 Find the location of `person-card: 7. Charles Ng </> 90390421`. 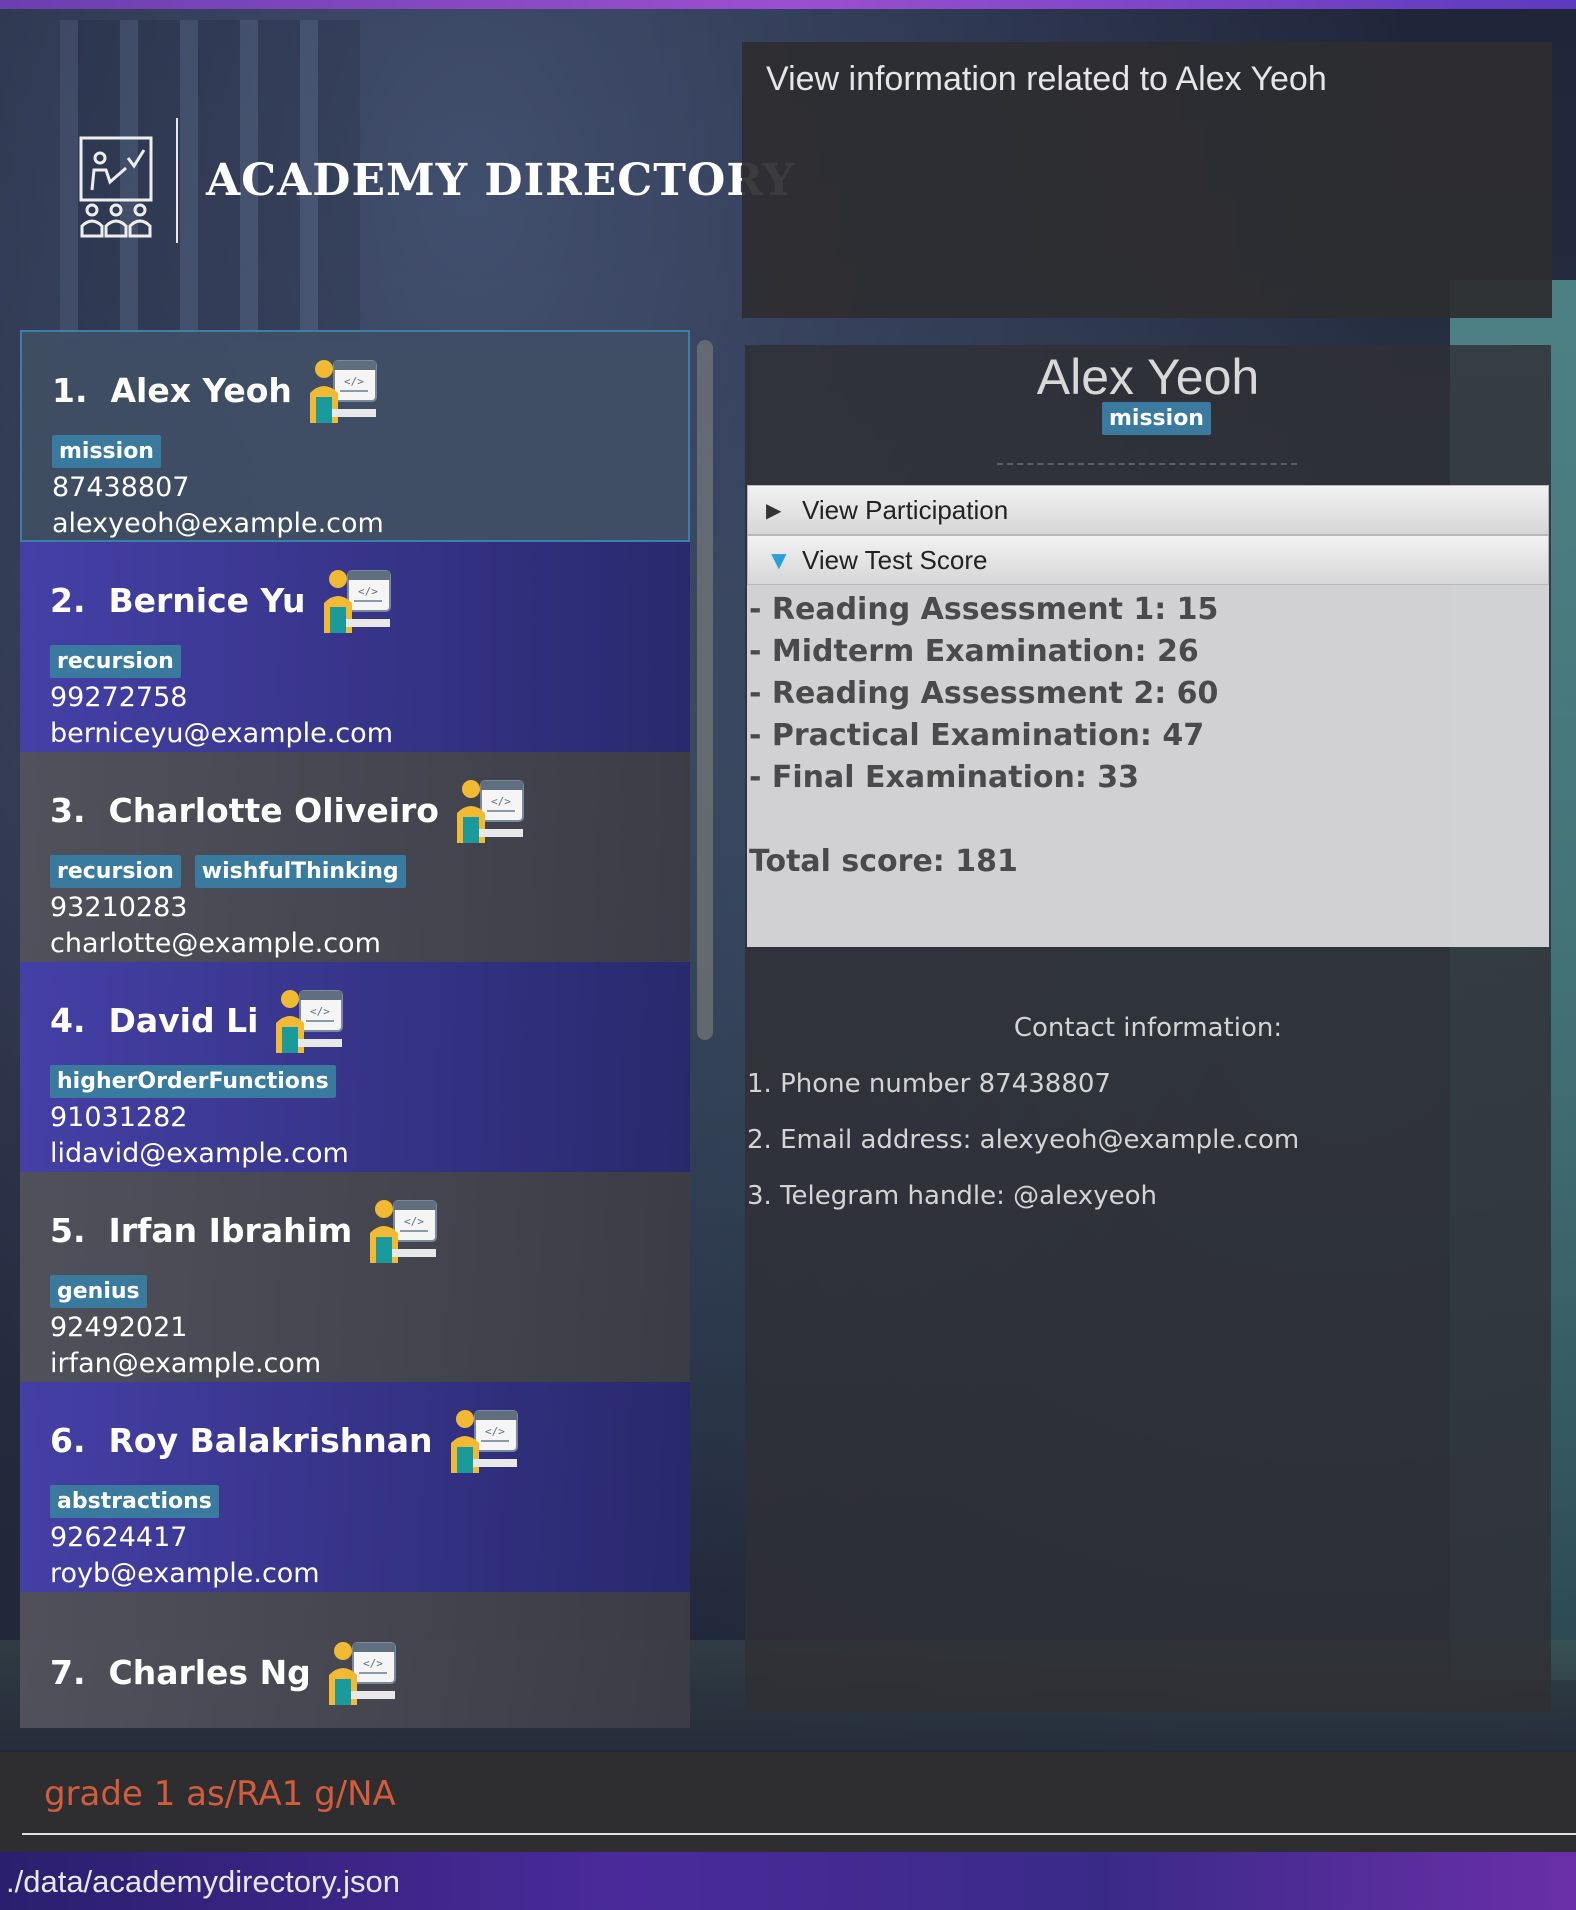

person-card: 7. Charles Ng </> 90390421 is located at coordinates (355, 1660).